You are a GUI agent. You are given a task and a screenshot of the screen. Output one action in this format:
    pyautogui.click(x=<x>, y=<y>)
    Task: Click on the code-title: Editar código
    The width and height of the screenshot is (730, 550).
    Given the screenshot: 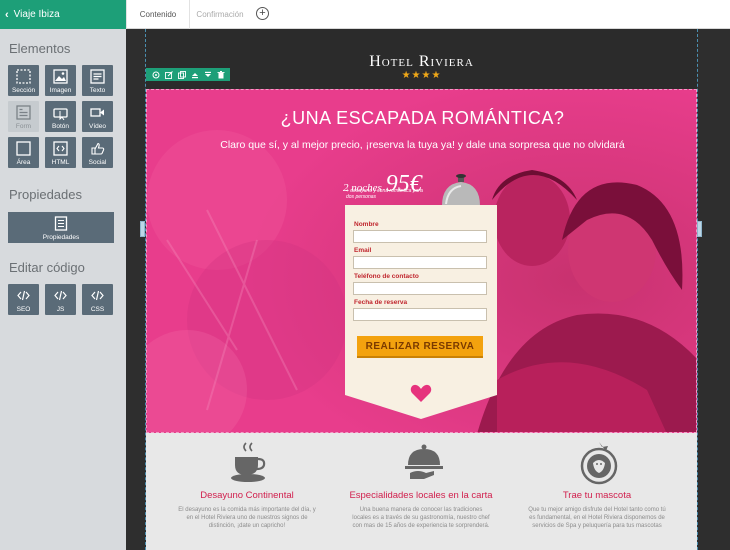 What is the action you would take?
    pyautogui.click(x=47, y=267)
    